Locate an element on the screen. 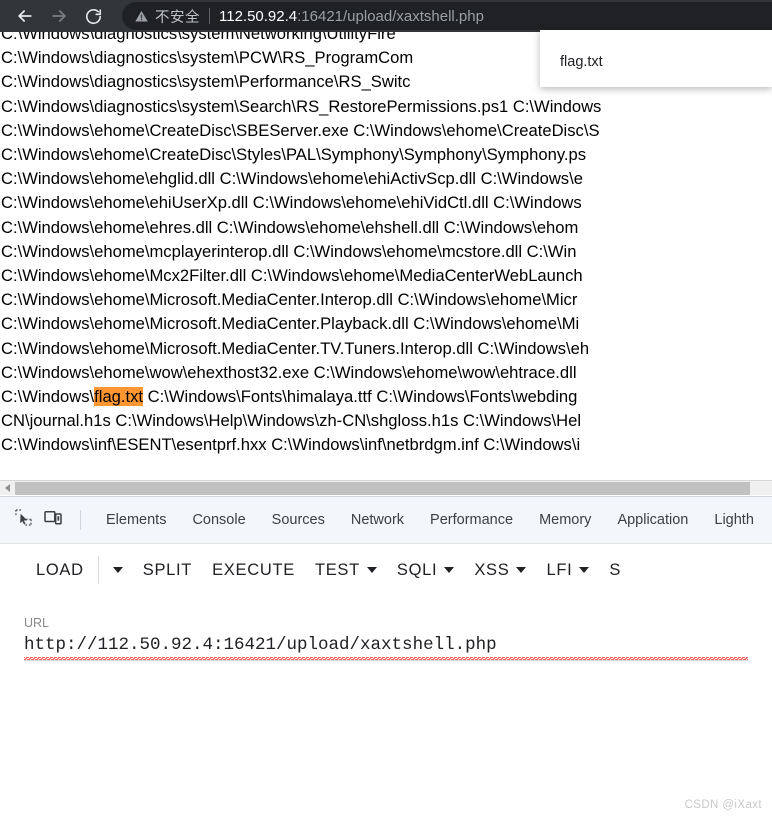 This screenshot has height=829, width=772. device-toolbar-button is located at coordinates (53, 520).